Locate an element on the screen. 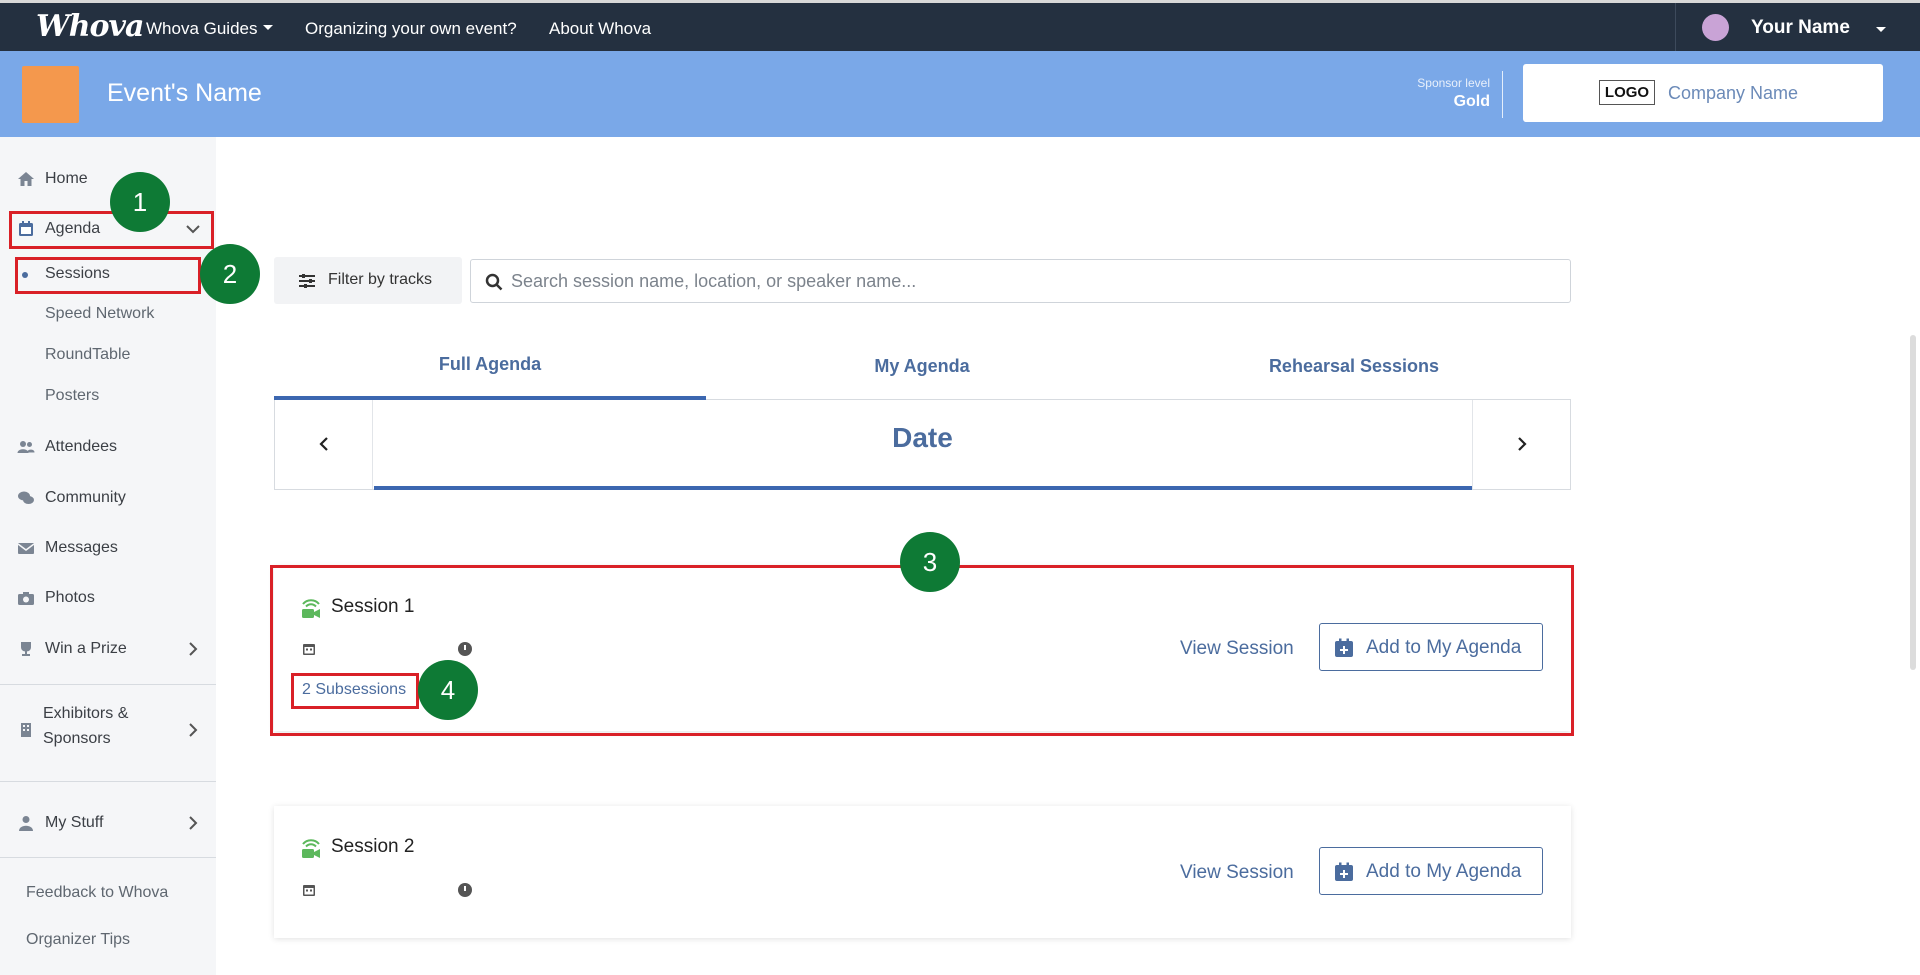 Image resolution: width=1920 pixels, height=975 pixels. chat-icon is located at coordinates (26, 497).